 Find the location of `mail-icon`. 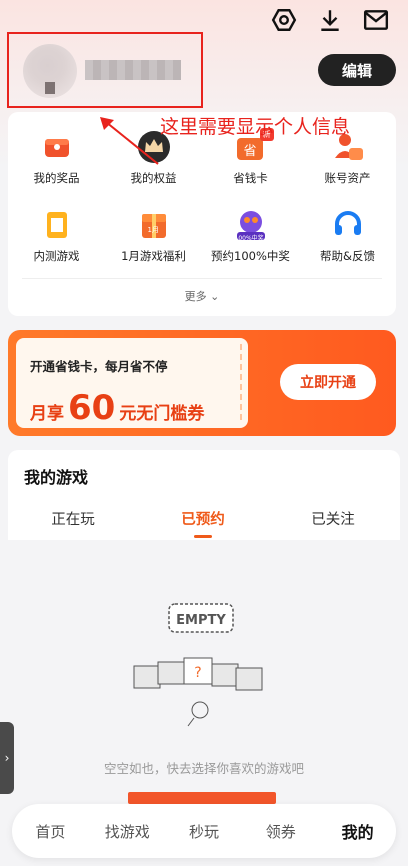

mail-icon is located at coordinates (376, 20).